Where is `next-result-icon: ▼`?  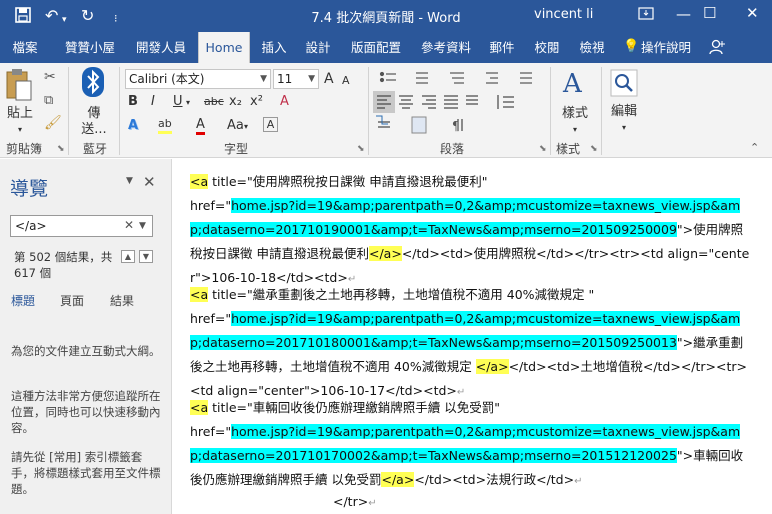 next-result-icon: ▼ is located at coordinates (146, 256).